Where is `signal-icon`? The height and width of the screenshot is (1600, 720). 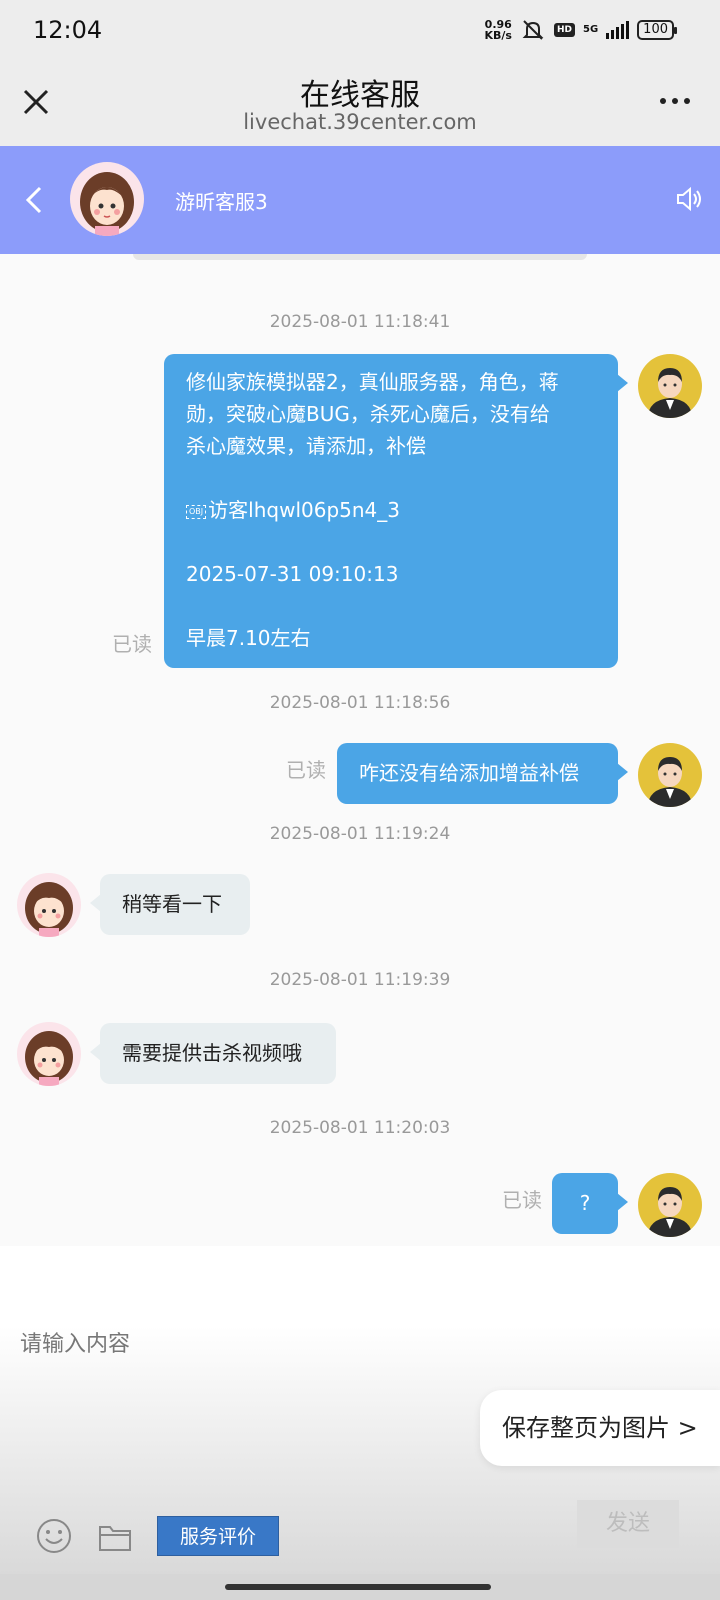
signal-icon is located at coordinates (618, 30).